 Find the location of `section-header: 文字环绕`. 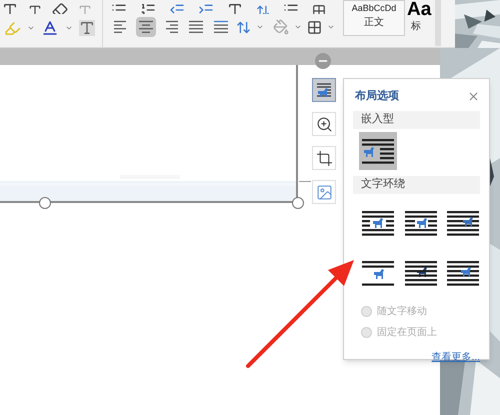

section-header: 文字环绕 is located at coordinates (416, 185).